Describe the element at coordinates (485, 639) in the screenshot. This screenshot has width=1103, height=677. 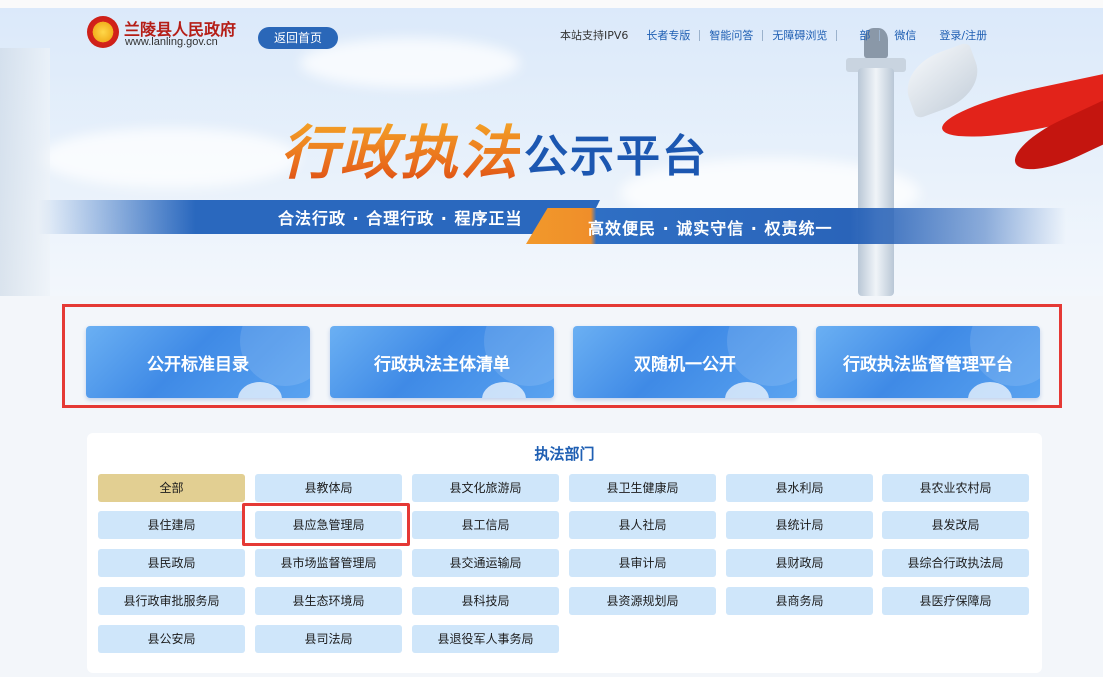
I see `department-button: 县退役军人事务局` at that location.